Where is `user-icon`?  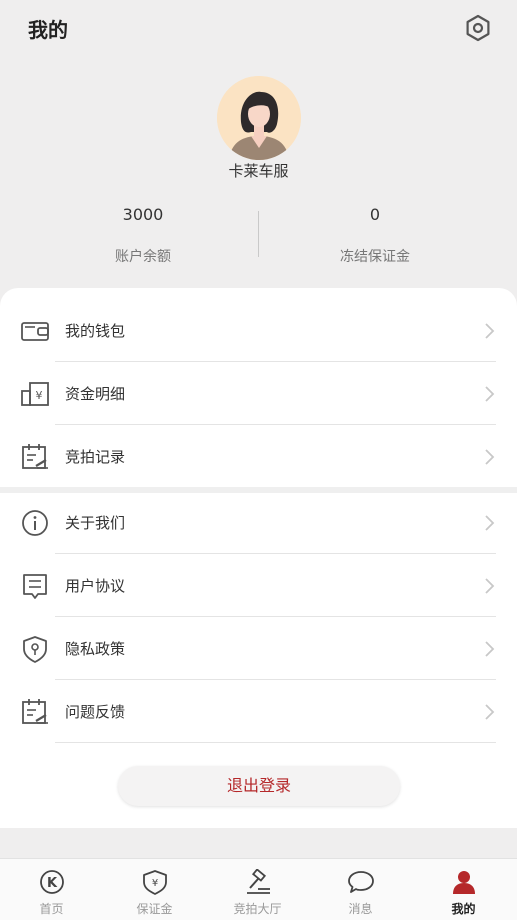
user-icon is located at coordinates (464, 882).